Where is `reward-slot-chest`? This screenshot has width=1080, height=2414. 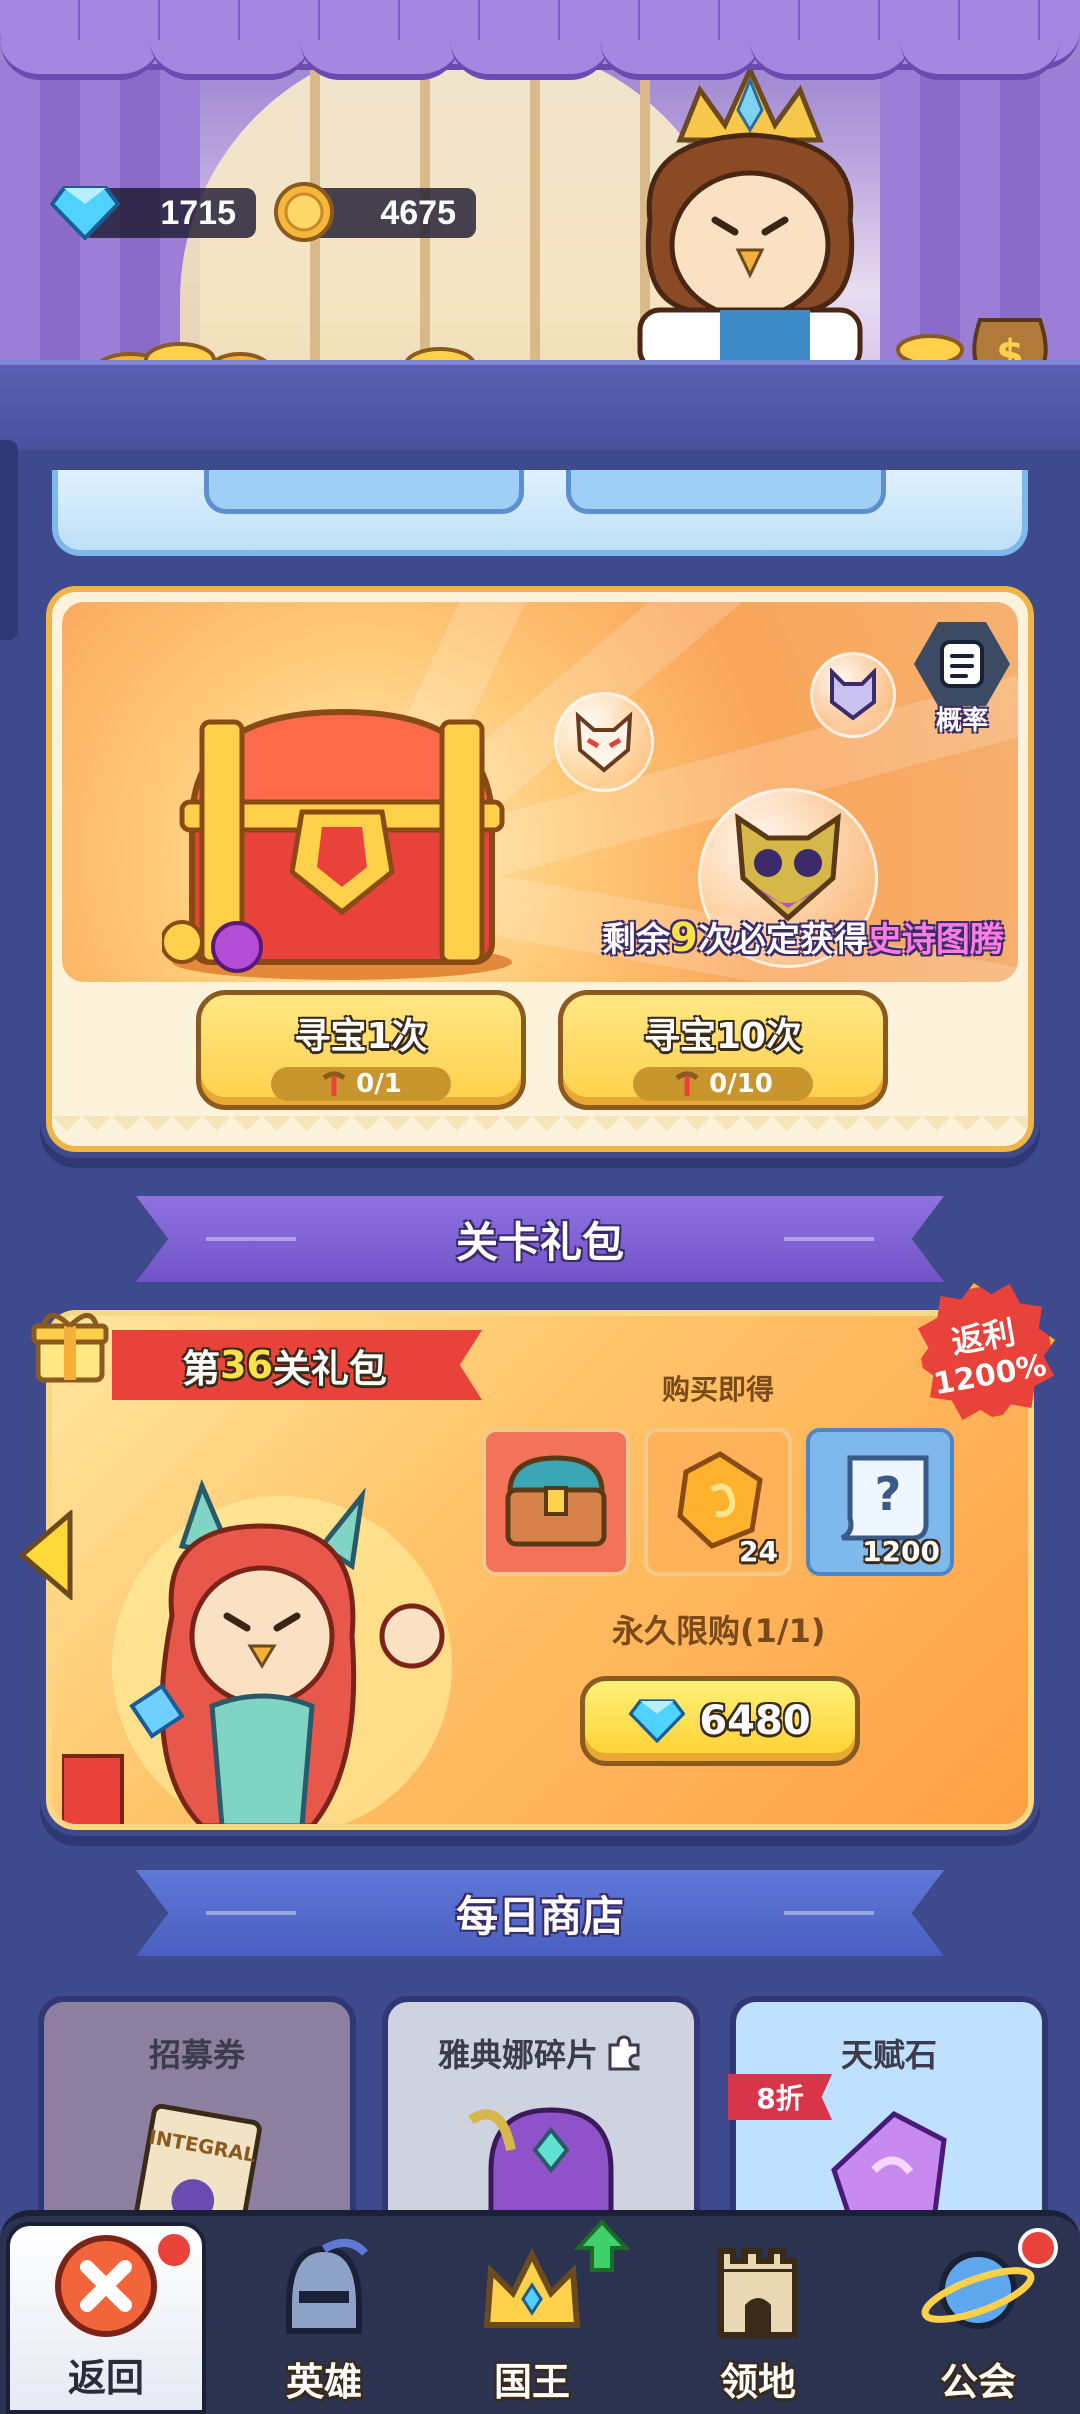 reward-slot-chest is located at coordinates (556, 1502).